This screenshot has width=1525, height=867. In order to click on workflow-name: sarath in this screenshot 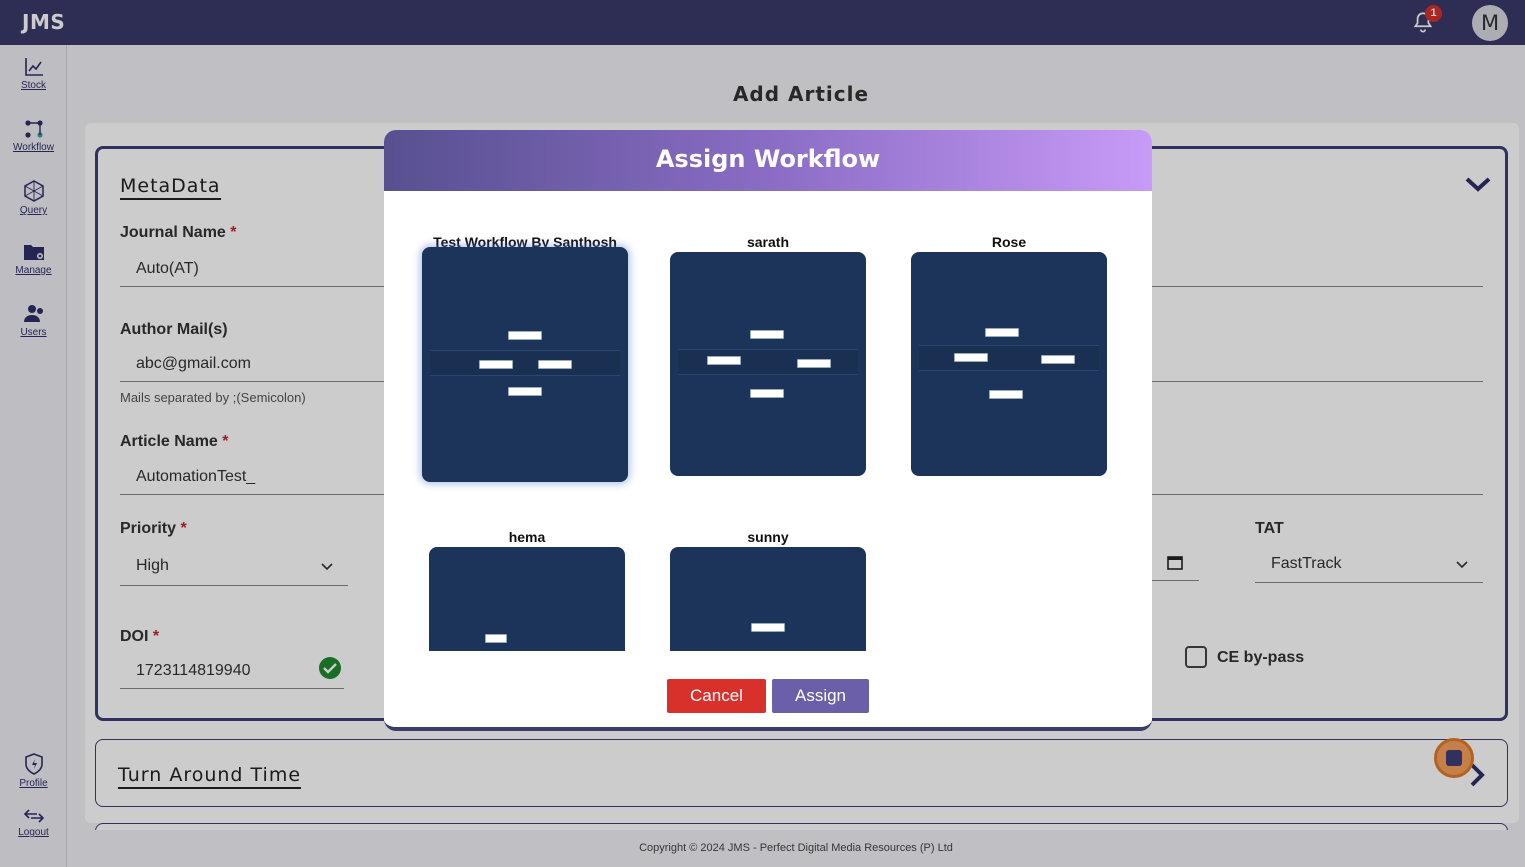, I will do `click(768, 242)`.